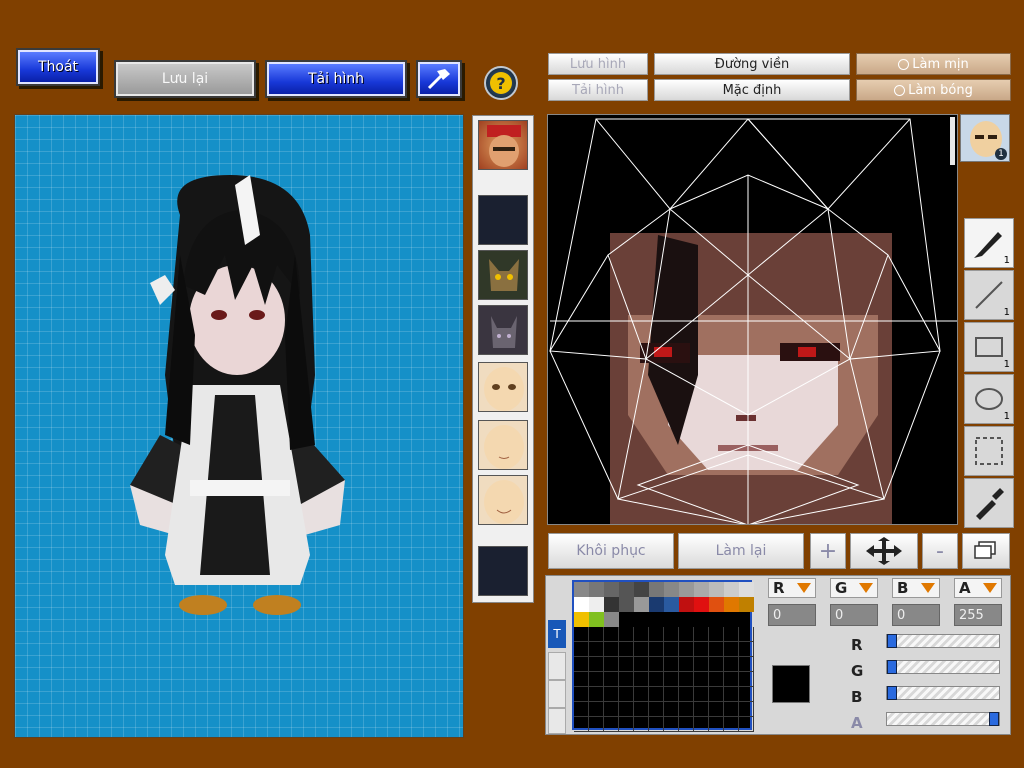 The height and width of the screenshot is (768, 1024). Describe the element at coordinates (854, 588) in the screenshot. I see `green-channel-dropdown: G` at that location.